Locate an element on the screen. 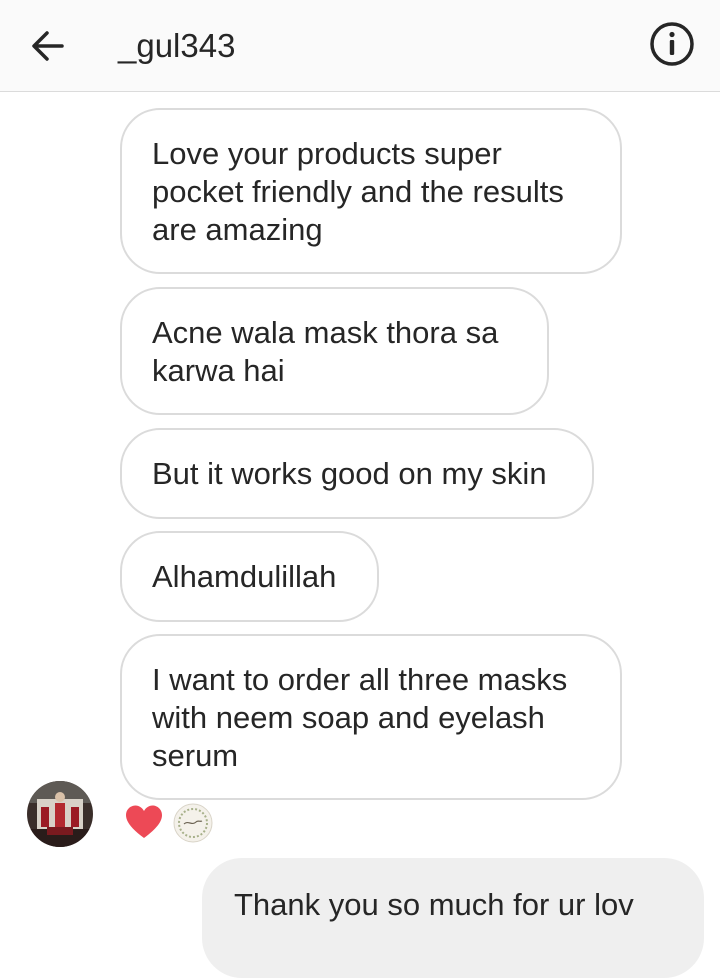  reactor-avatar-image is located at coordinates (193, 823).